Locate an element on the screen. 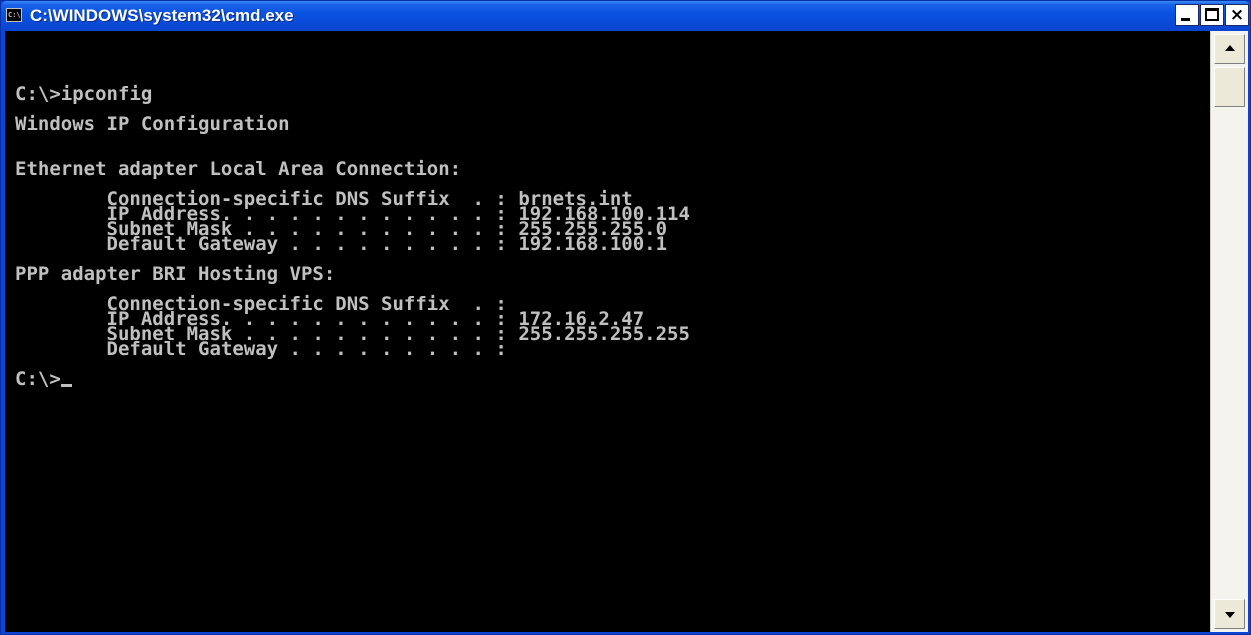 The image size is (1251, 635). maximize-icon is located at coordinates (1212, 14).